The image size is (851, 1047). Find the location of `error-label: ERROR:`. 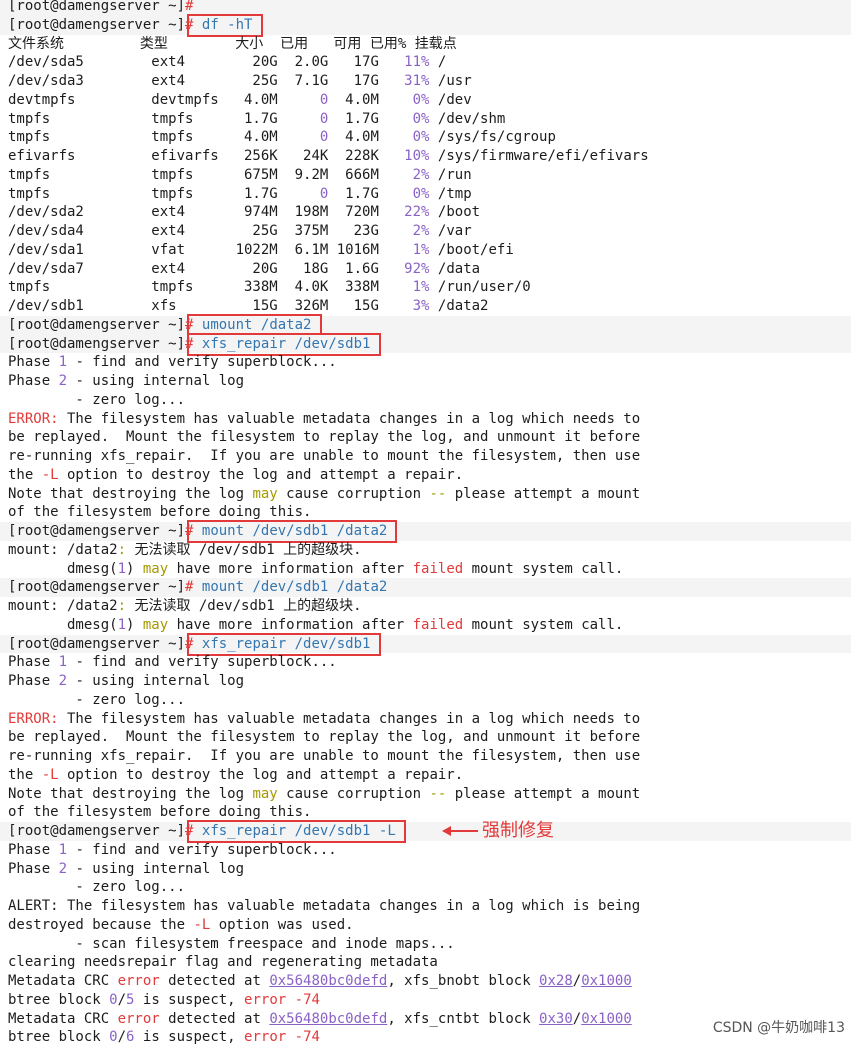

error-label: ERROR: is located at coordinates (33, 418).